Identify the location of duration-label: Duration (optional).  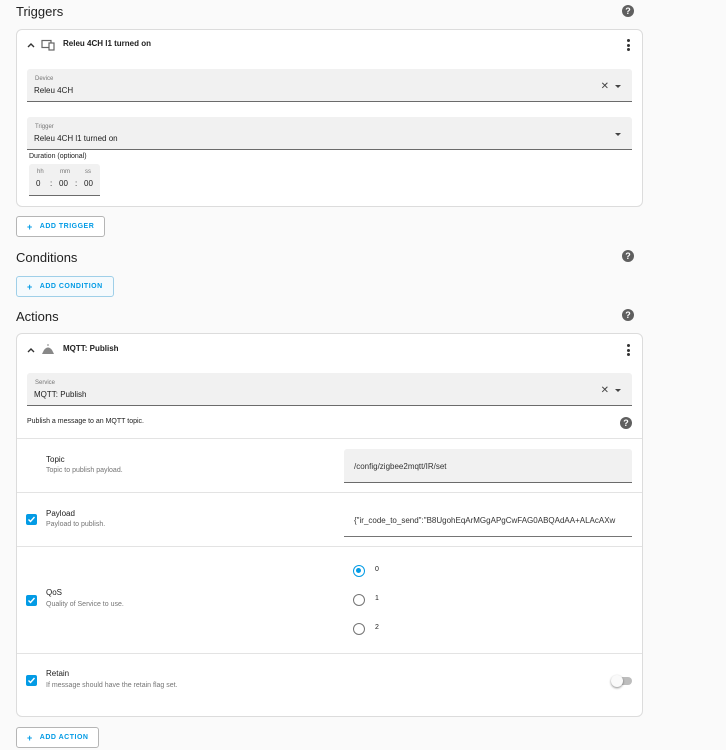
(58, 156).